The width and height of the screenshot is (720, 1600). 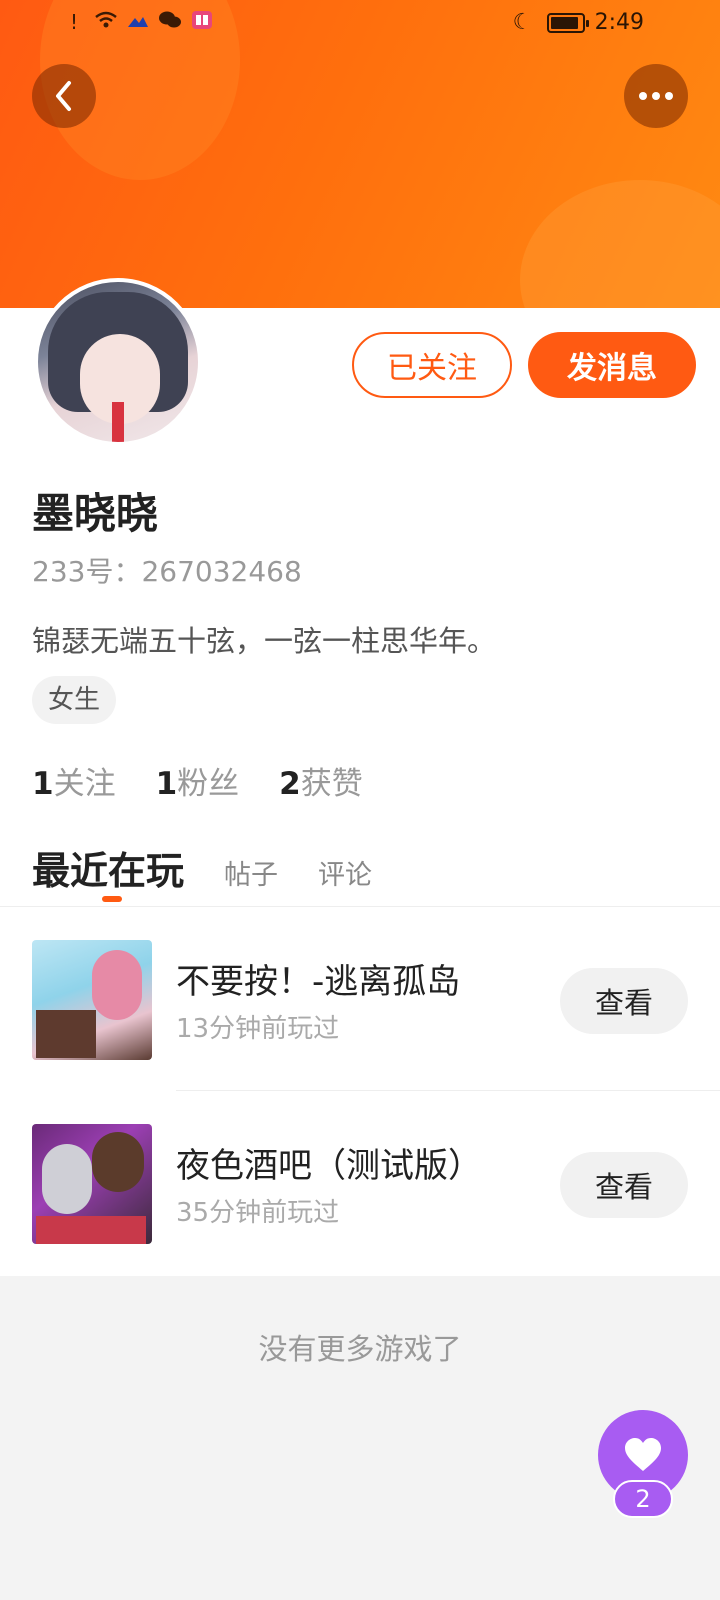 I want to click on game-title: 夜色酒吧（测试版）, so click(x=329, y=1166).